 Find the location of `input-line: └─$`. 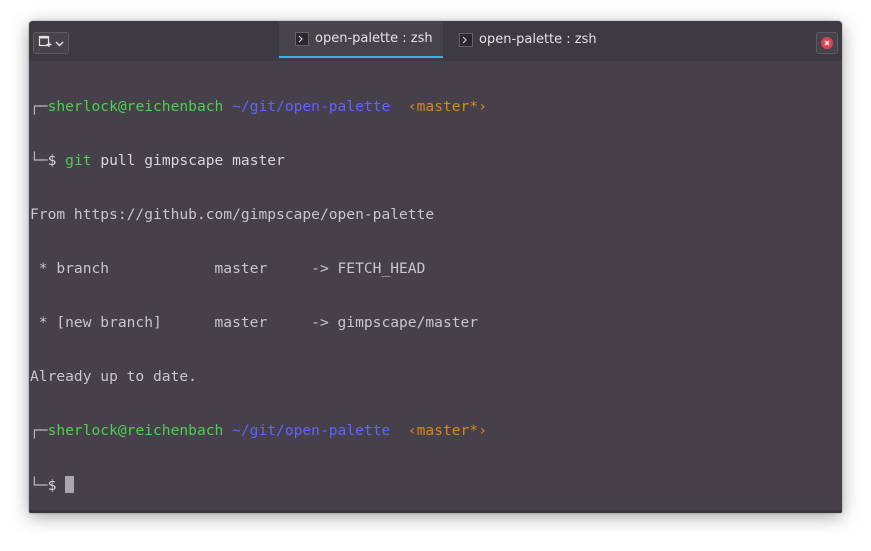

input-line: └─$ is located at coordinates (435, 485).